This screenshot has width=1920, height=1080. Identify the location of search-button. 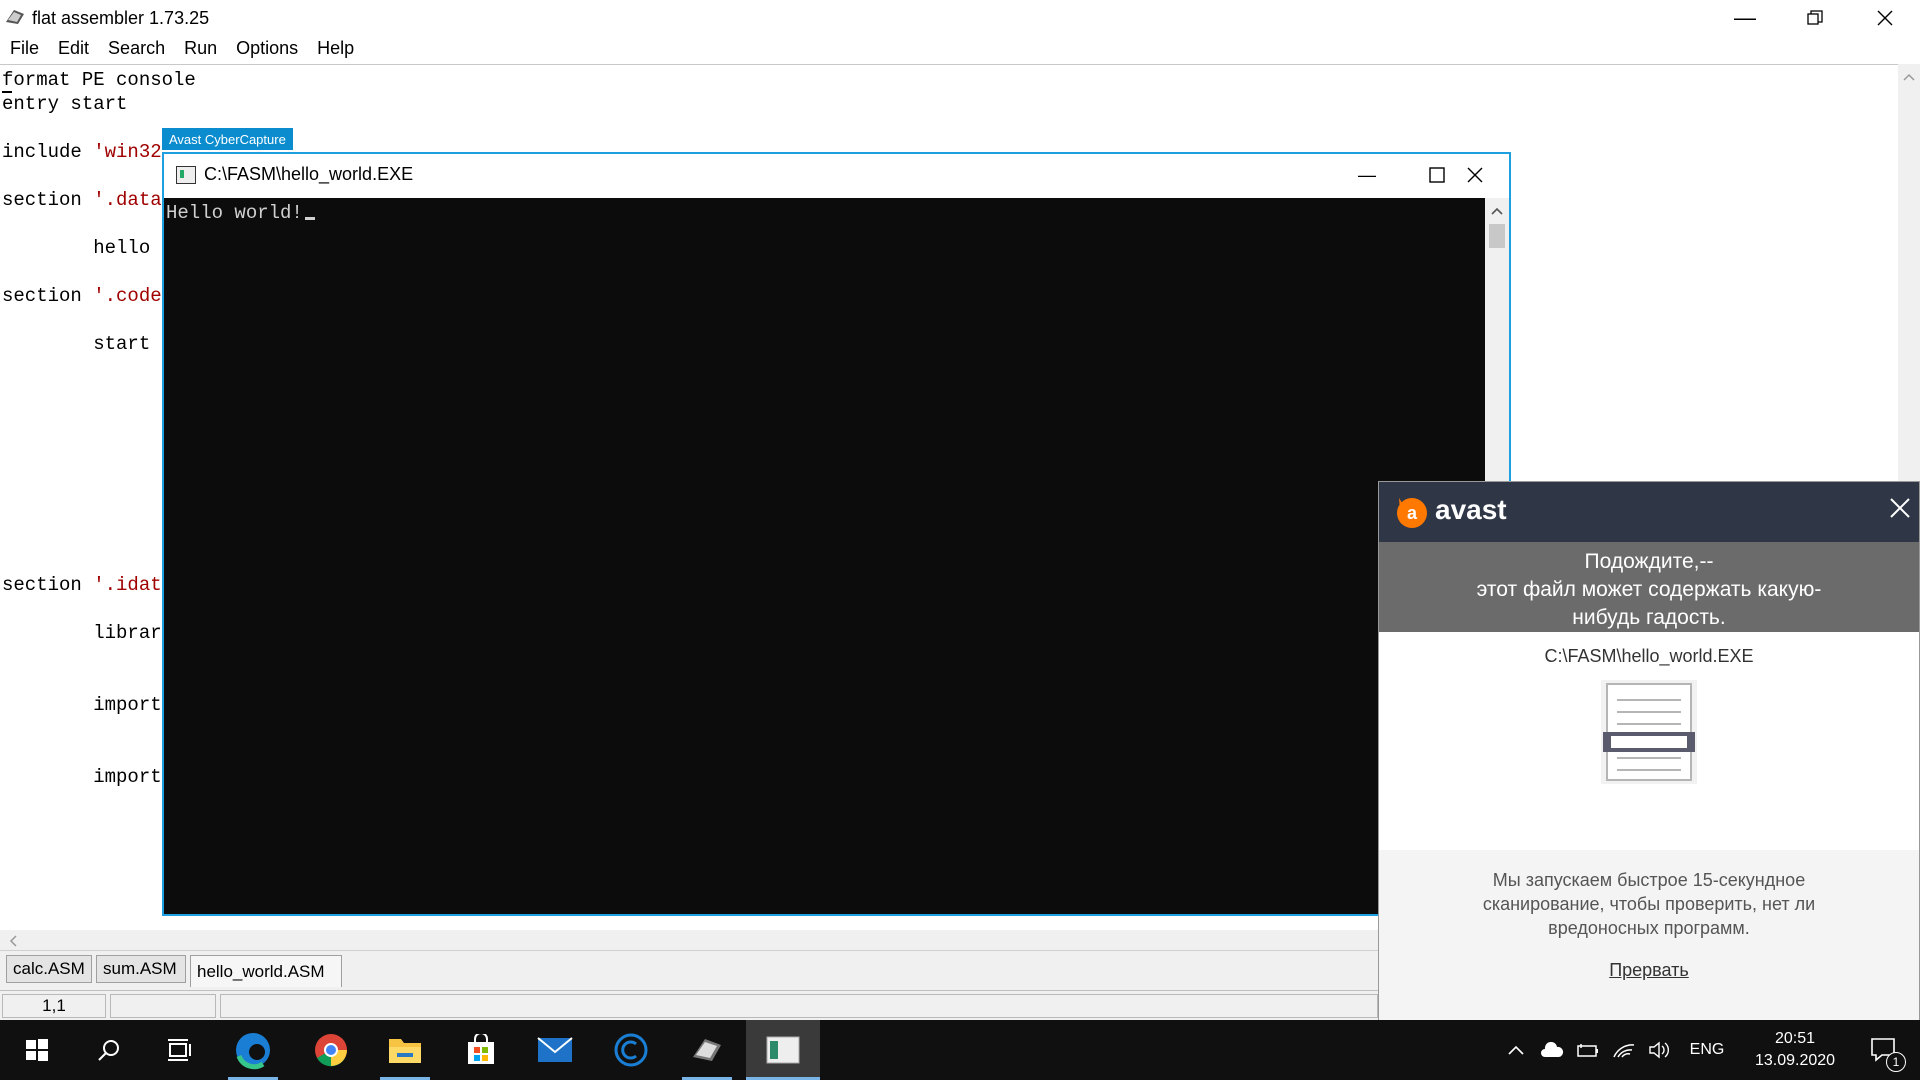
(109, 1050).